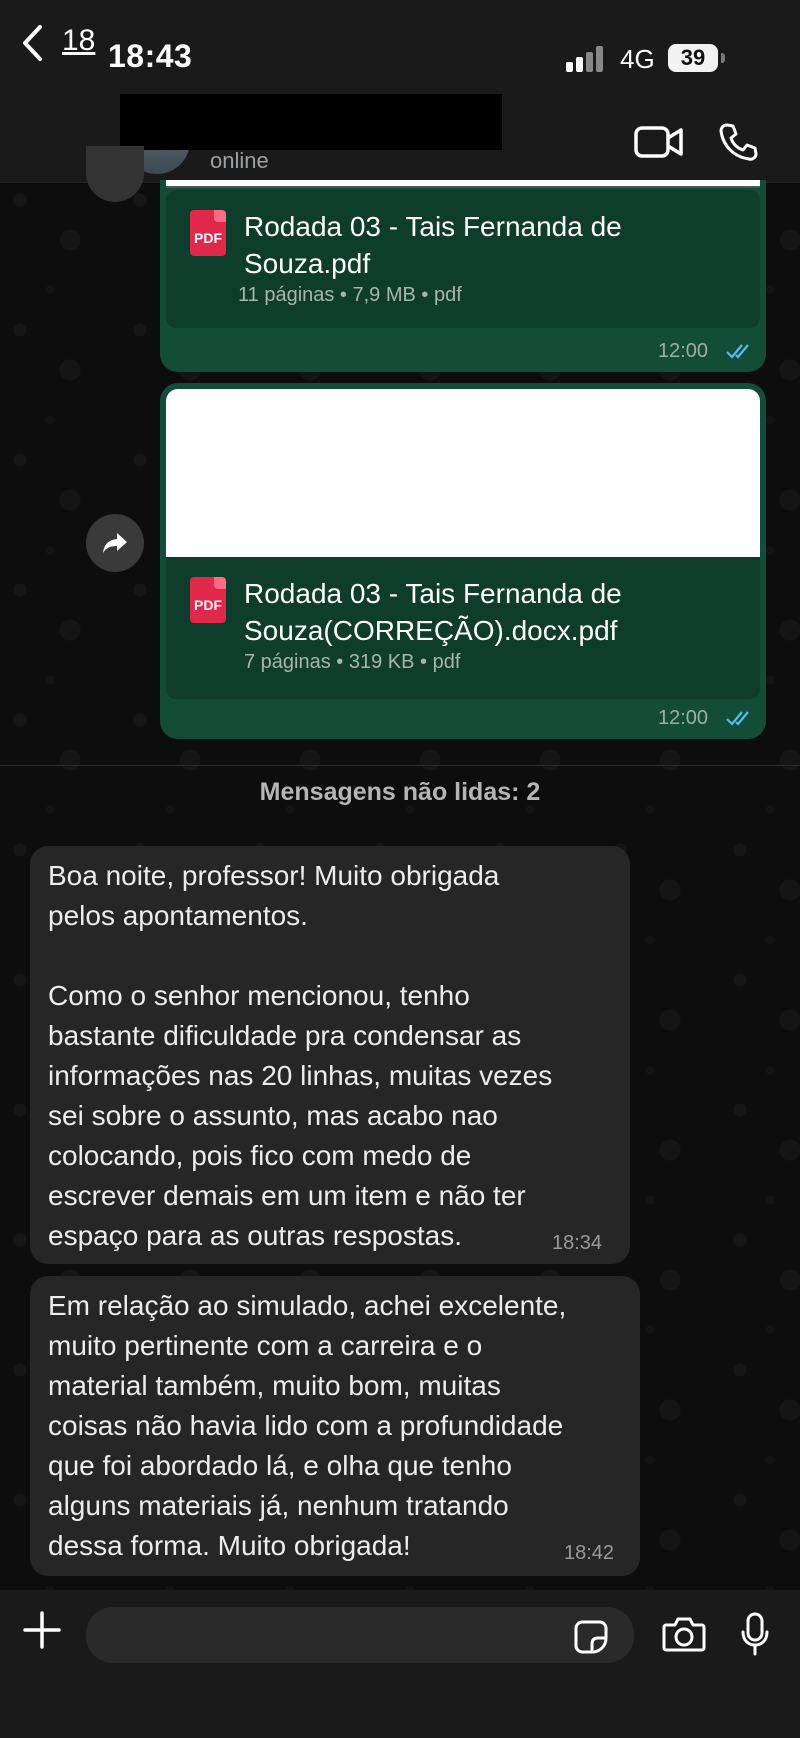 This screenshot has width=800, height=1738. Describe the element at coordinates (723, 58) in the screenshot. I see `battery-tip` at that location.